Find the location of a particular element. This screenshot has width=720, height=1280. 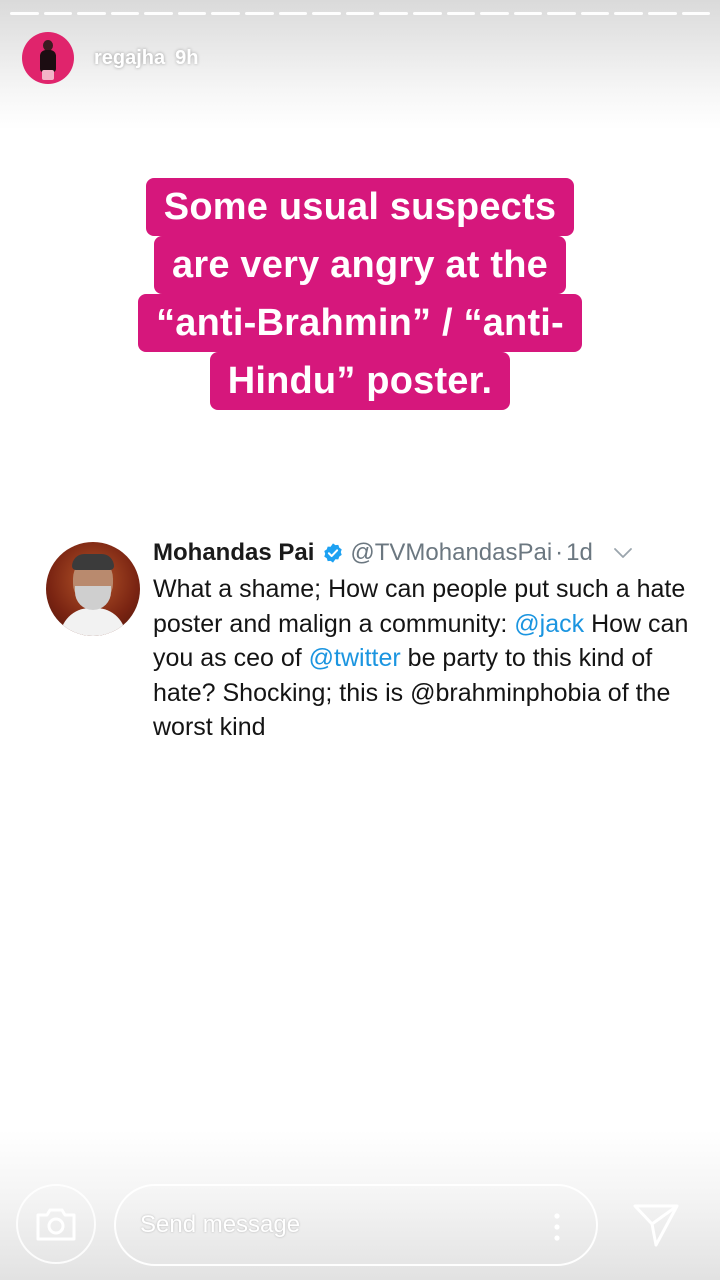

tweet-handle: @TVMohandasPai is located at coordinates (451, 552).